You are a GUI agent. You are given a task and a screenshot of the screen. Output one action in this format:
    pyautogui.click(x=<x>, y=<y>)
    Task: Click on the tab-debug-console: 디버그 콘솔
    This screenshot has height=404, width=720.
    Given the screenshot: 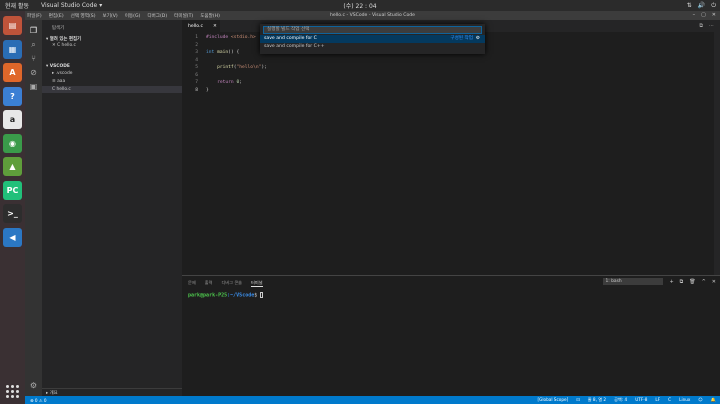 What is the action you would take?
    pyautogui.click(x=231, y=283)
    